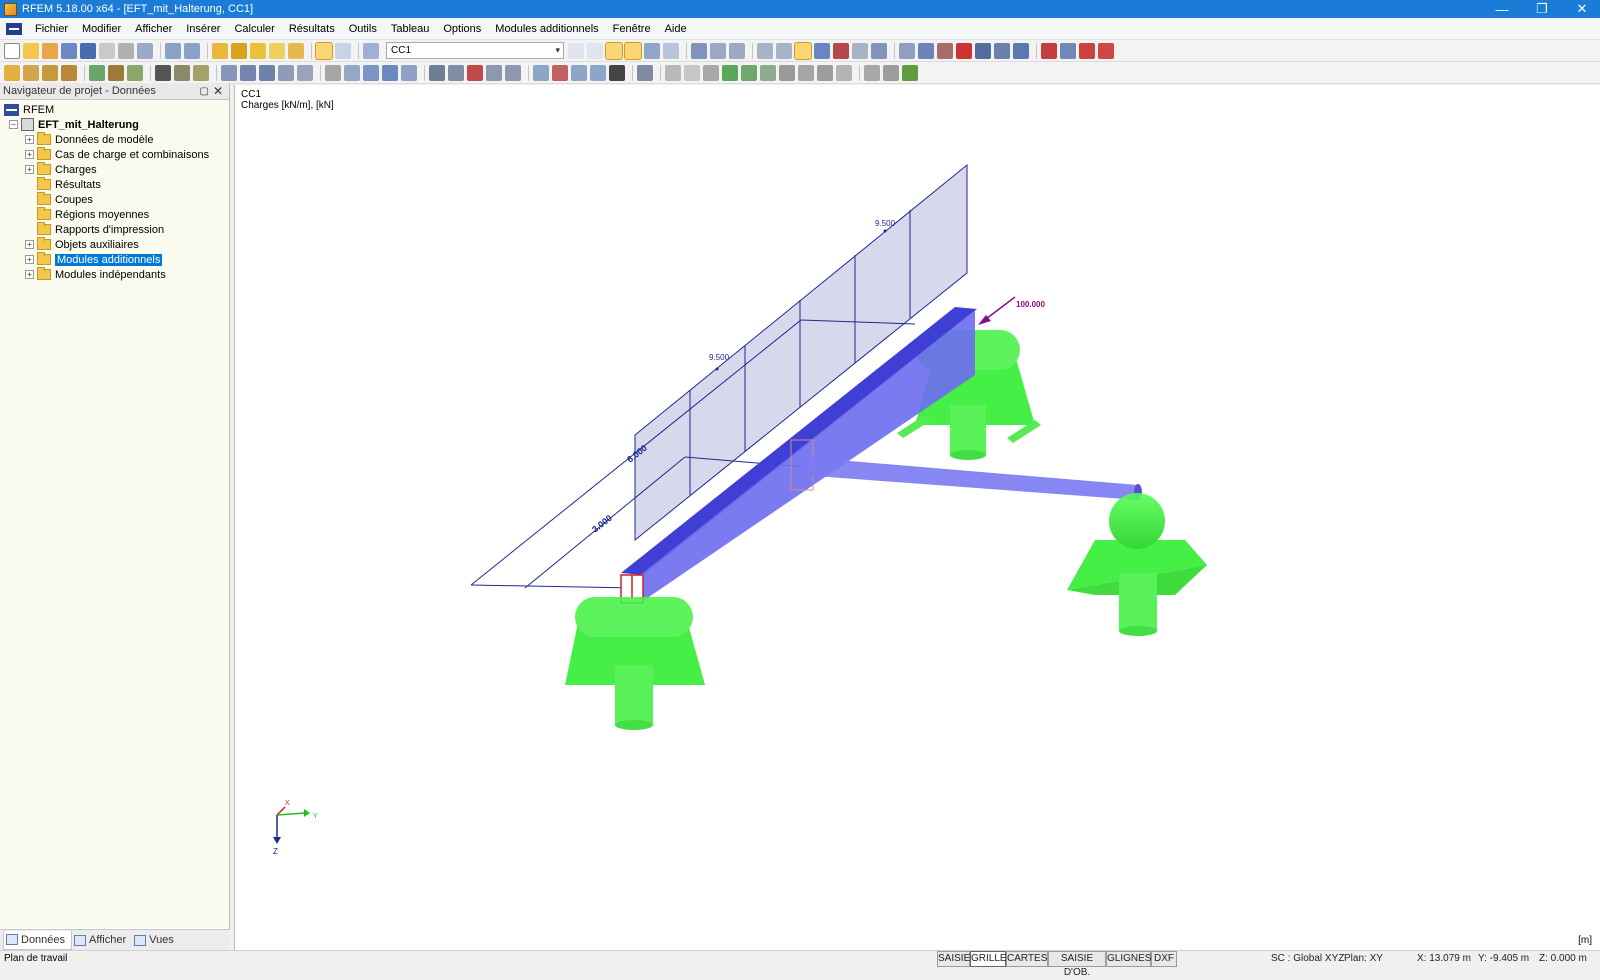  Describe the element at coordinates (910, 72) in the screenshot. I see `check-tool-icon` at that location.